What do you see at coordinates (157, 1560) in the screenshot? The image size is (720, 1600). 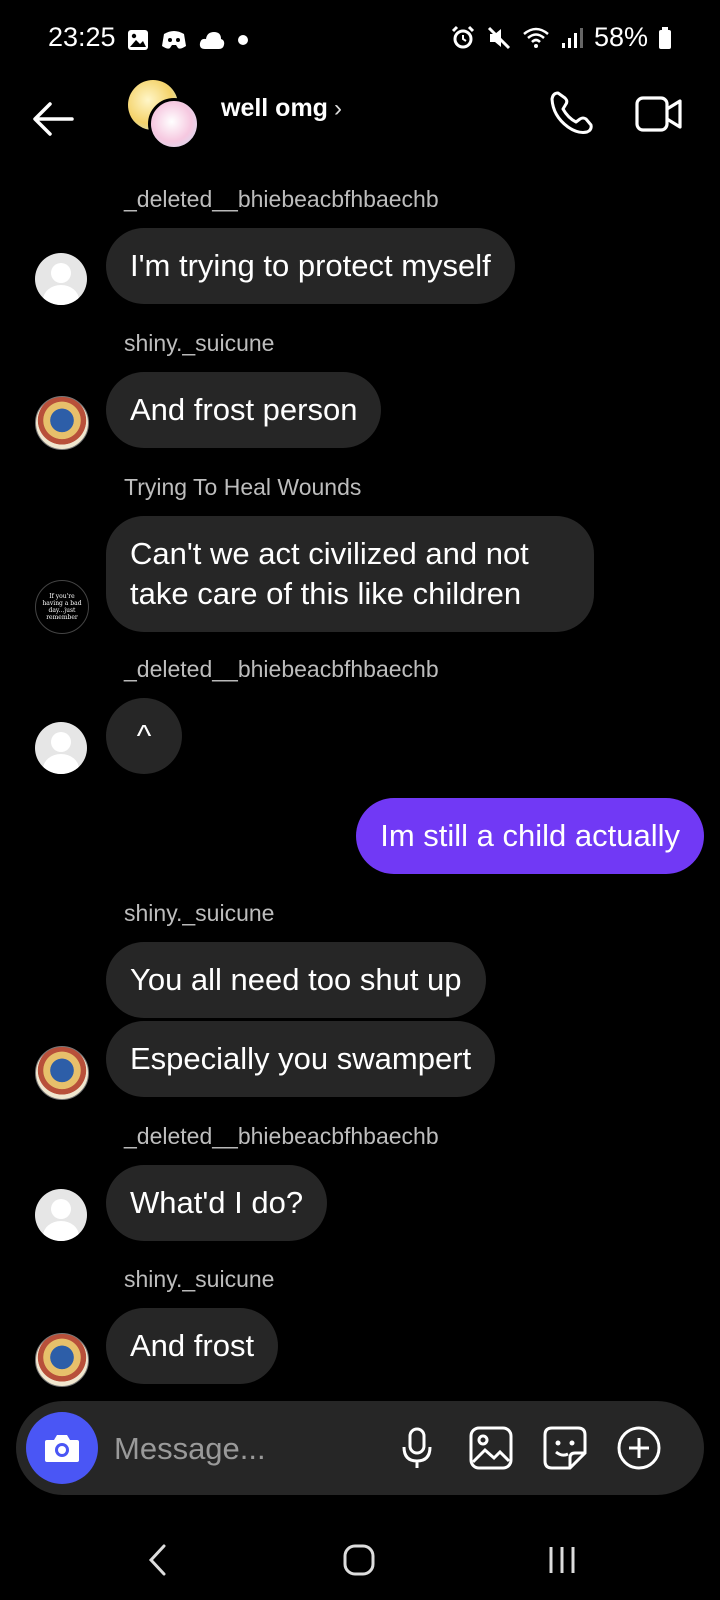 I see `nav-back-icon` at bounding box center [157, 1560].